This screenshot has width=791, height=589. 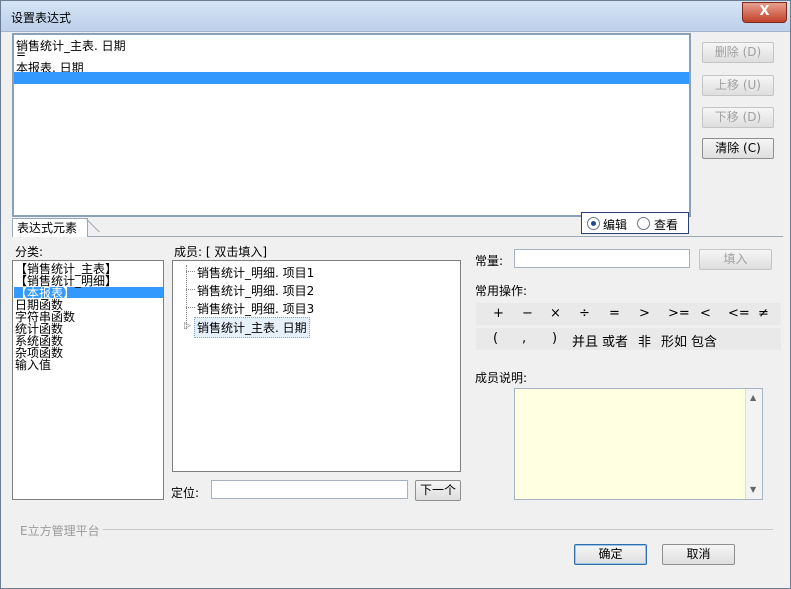 What do you see at coordinates (60, 531) in the screenshot?
I see `brand-label: E立方管理平台` at bounding box center [60, 531].